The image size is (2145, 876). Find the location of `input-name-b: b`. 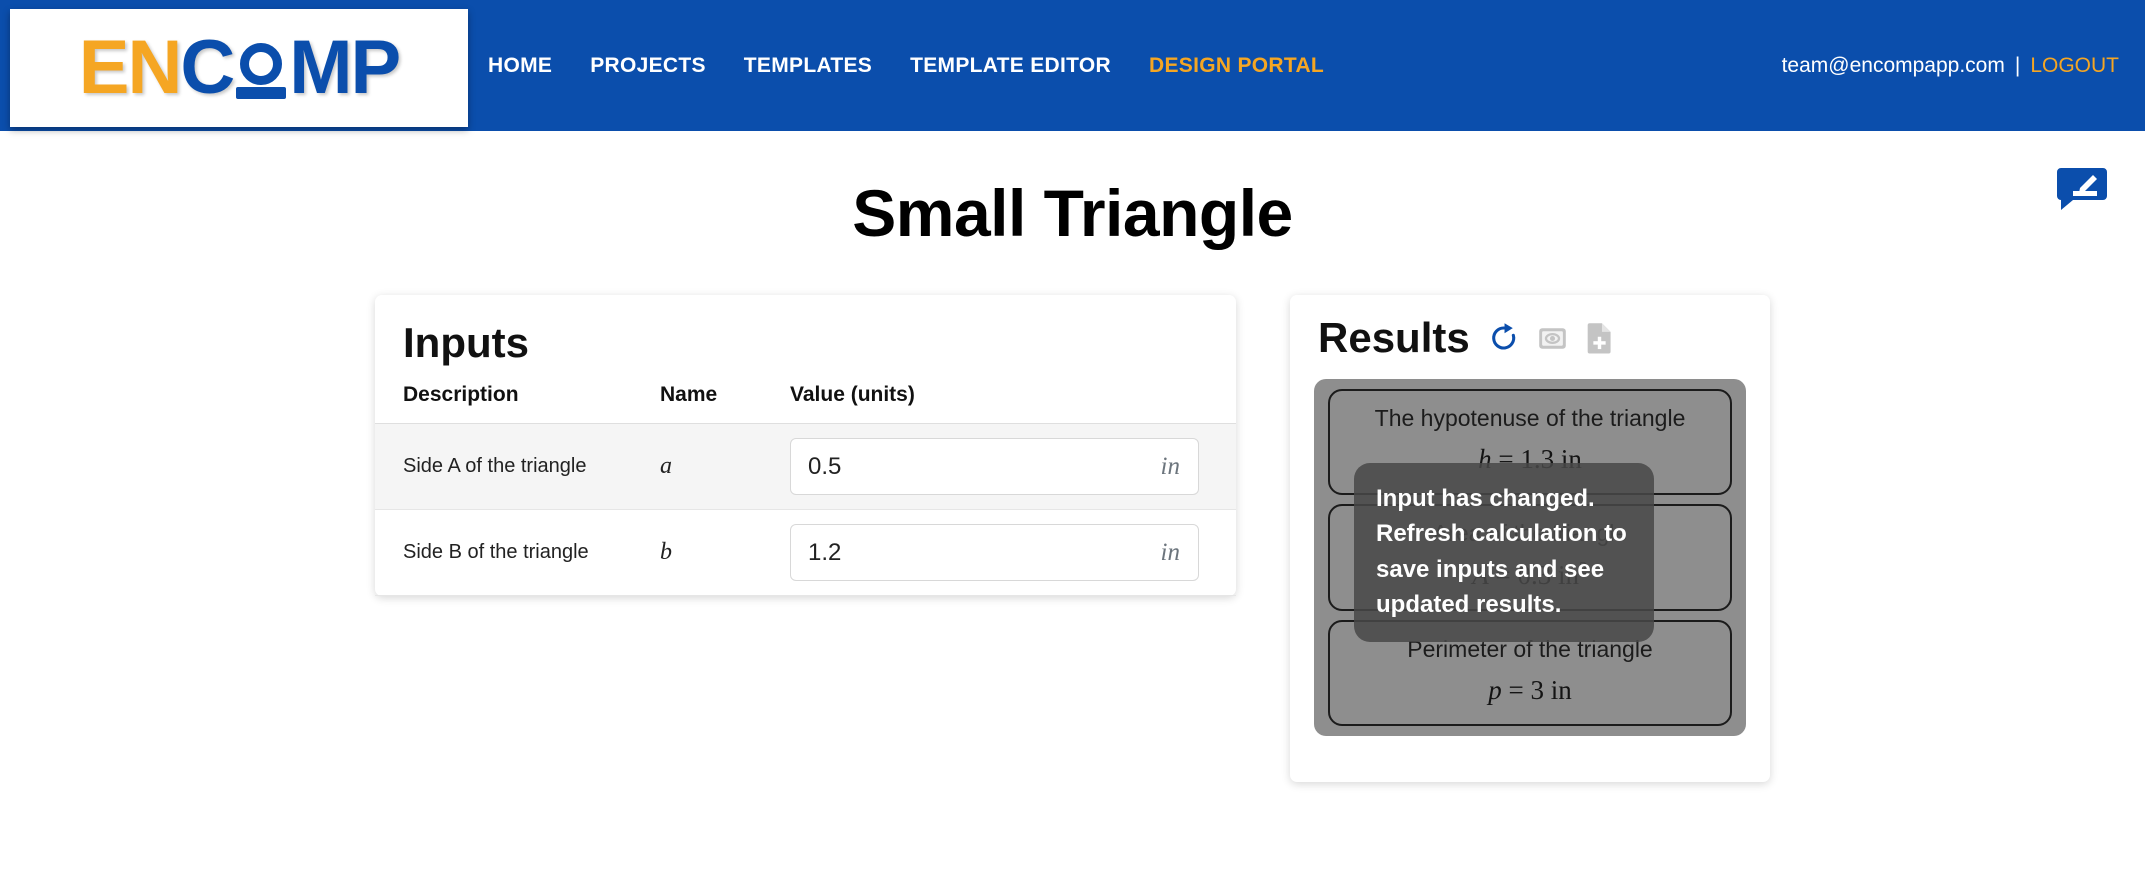

input-name-b: b is located at coordinates (725, 553).